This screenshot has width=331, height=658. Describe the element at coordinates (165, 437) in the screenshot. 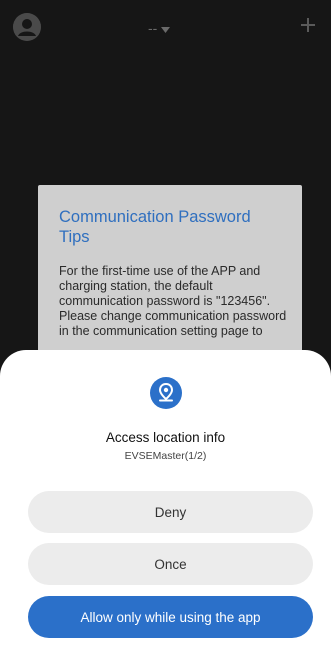

I see `permission-title: Access location info` at that location.